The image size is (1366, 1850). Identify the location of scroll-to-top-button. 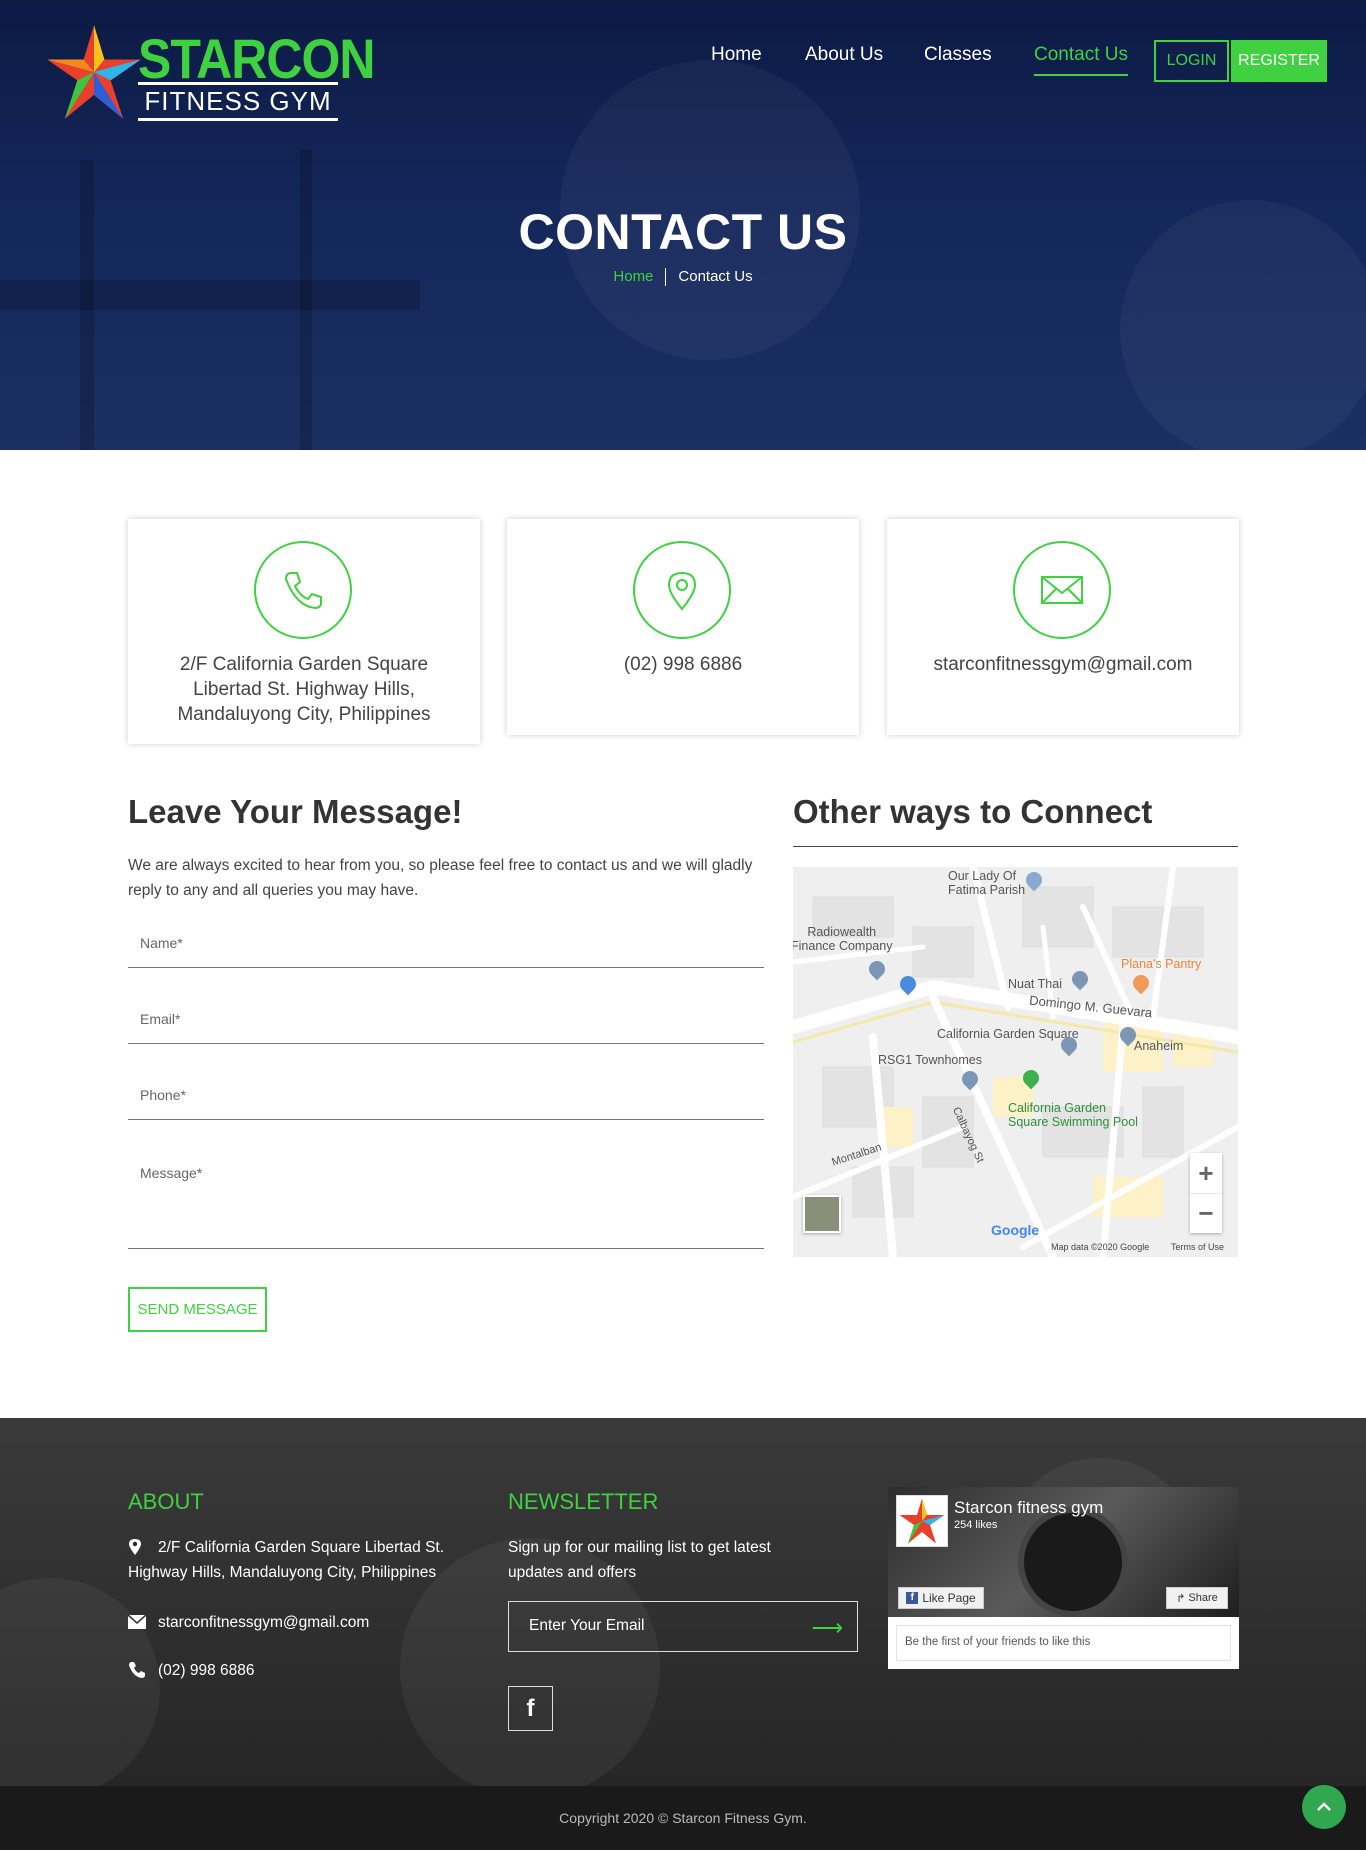
(1324, 1807).